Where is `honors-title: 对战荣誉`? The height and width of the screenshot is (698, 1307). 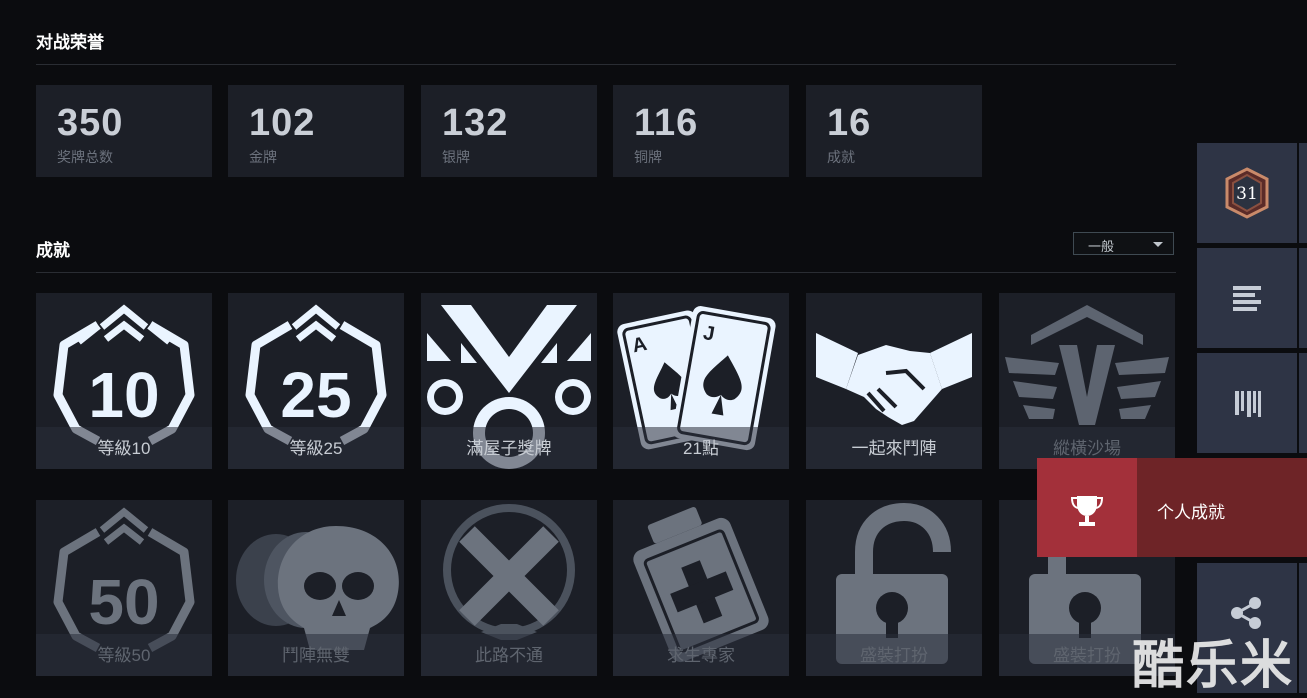 honors-title: 对战荣誉 is located at coordinates (70, 42).